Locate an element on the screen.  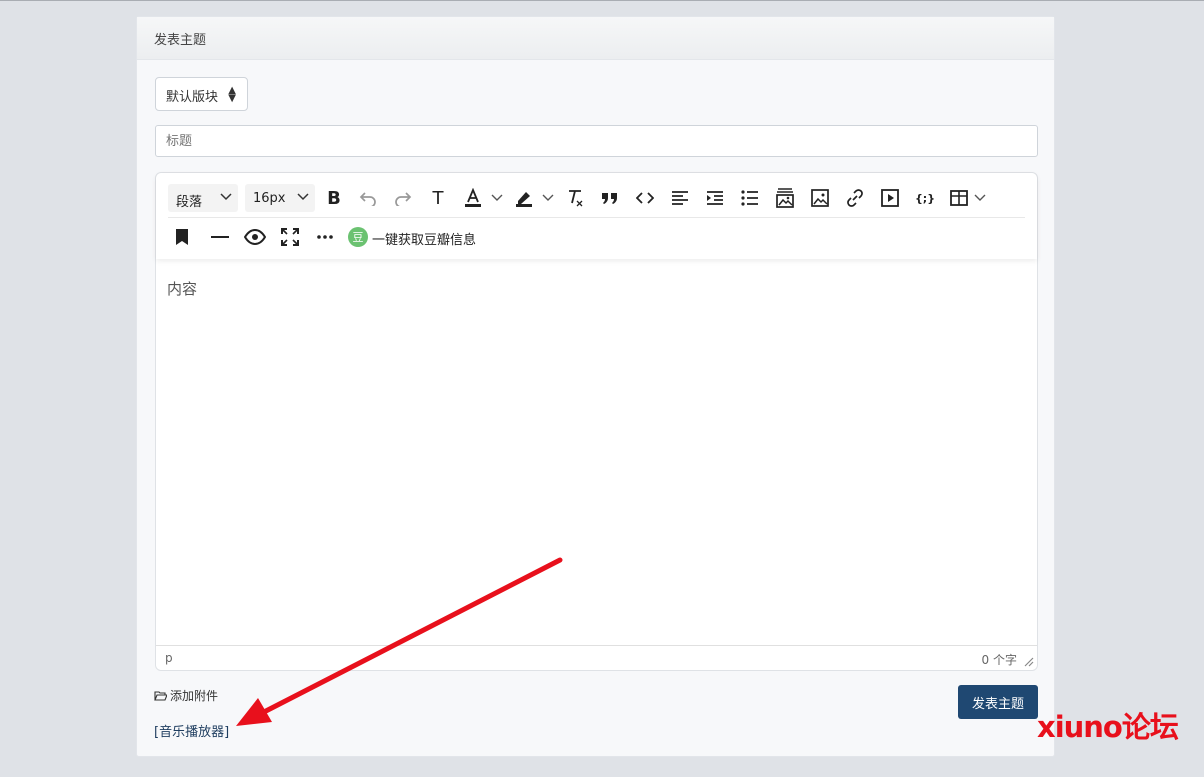
toolbar-divider is located at coordinates (596, 217).